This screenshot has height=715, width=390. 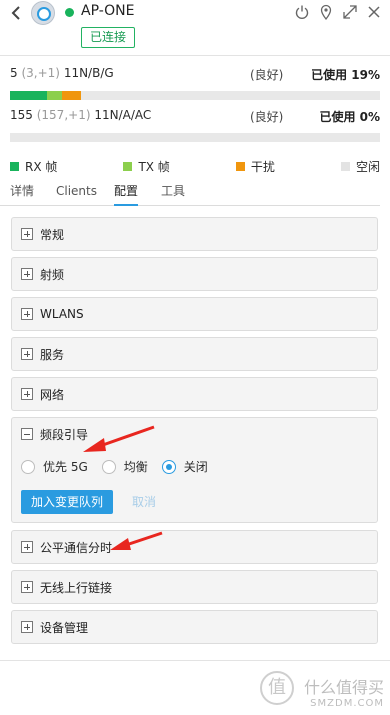 What do you see at coordinates (194, 354) in the screenshot?
I see `panel-services: 服务` at bounding box center [194, 354].